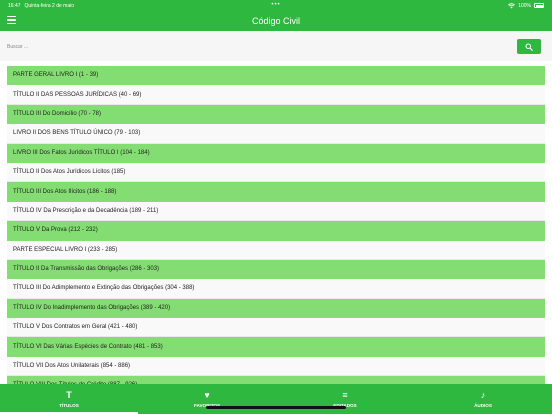 The height and width of the screenshot is (414, 552). I want to click on list-item: TÍTULO III Do Domicílio (70 - 78), so click(276, 114).